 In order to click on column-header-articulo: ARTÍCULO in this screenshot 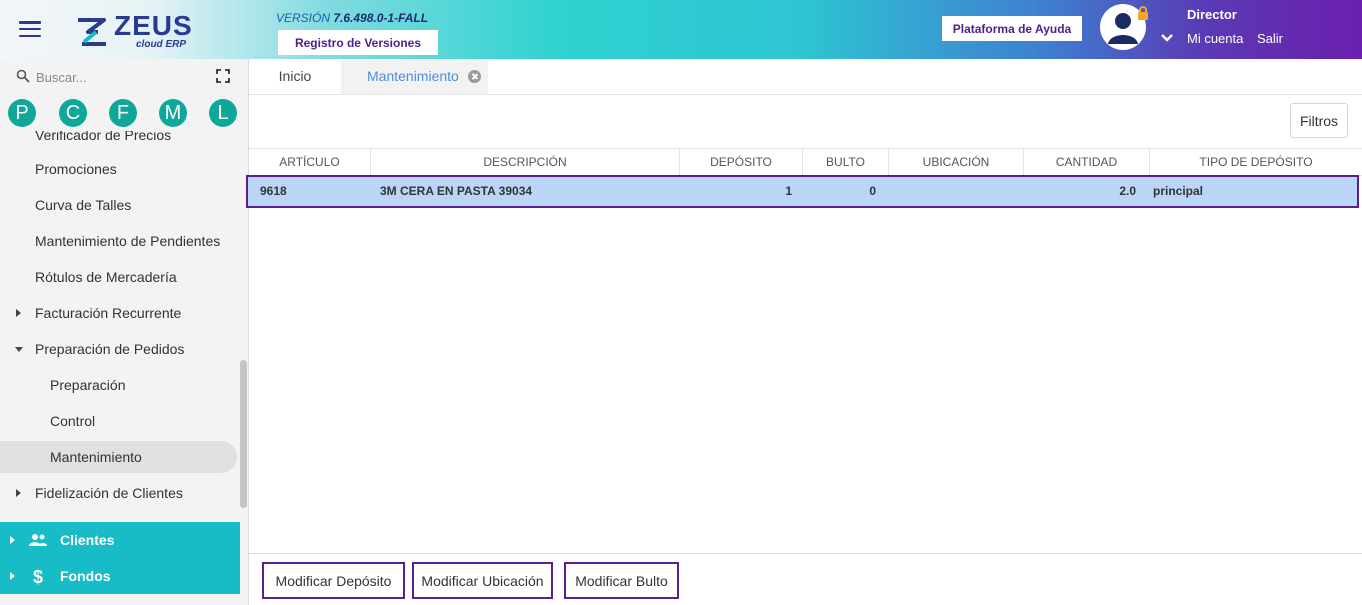, I will do `click(310, 162)`.